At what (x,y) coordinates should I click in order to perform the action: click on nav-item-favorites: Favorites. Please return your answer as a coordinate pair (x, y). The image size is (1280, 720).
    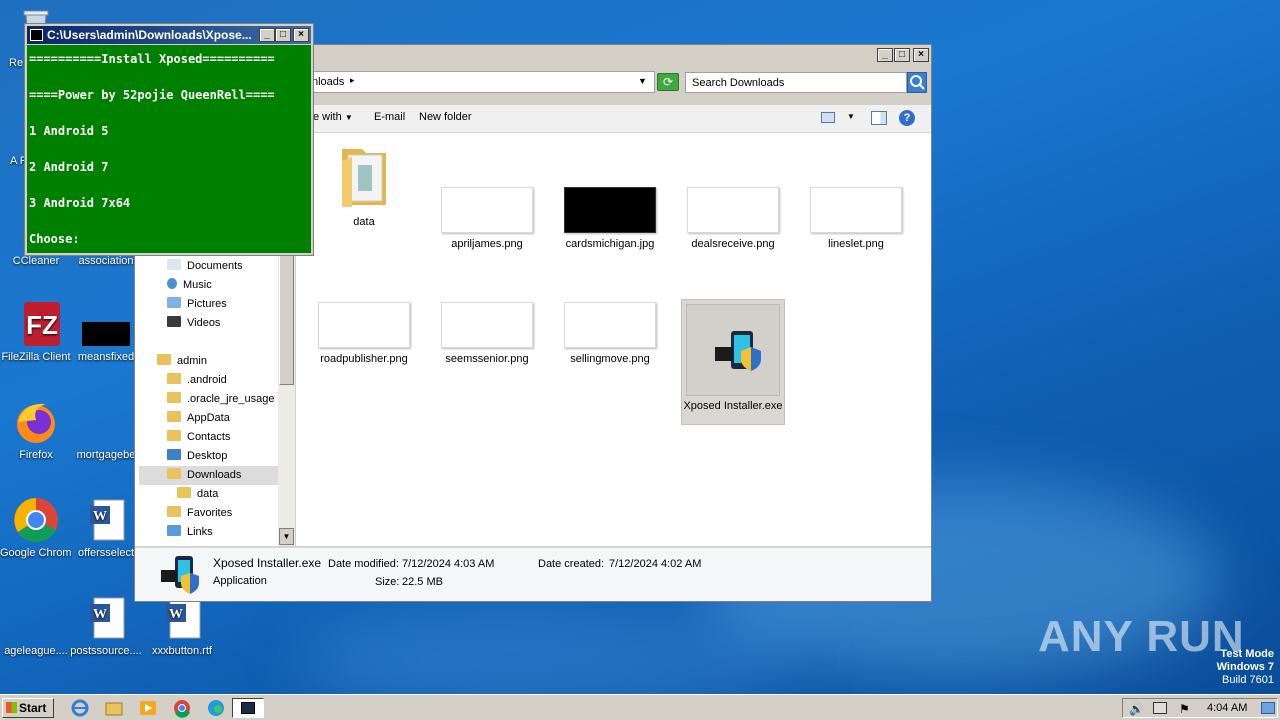
    Looking at the image, I should click on (199, 513).